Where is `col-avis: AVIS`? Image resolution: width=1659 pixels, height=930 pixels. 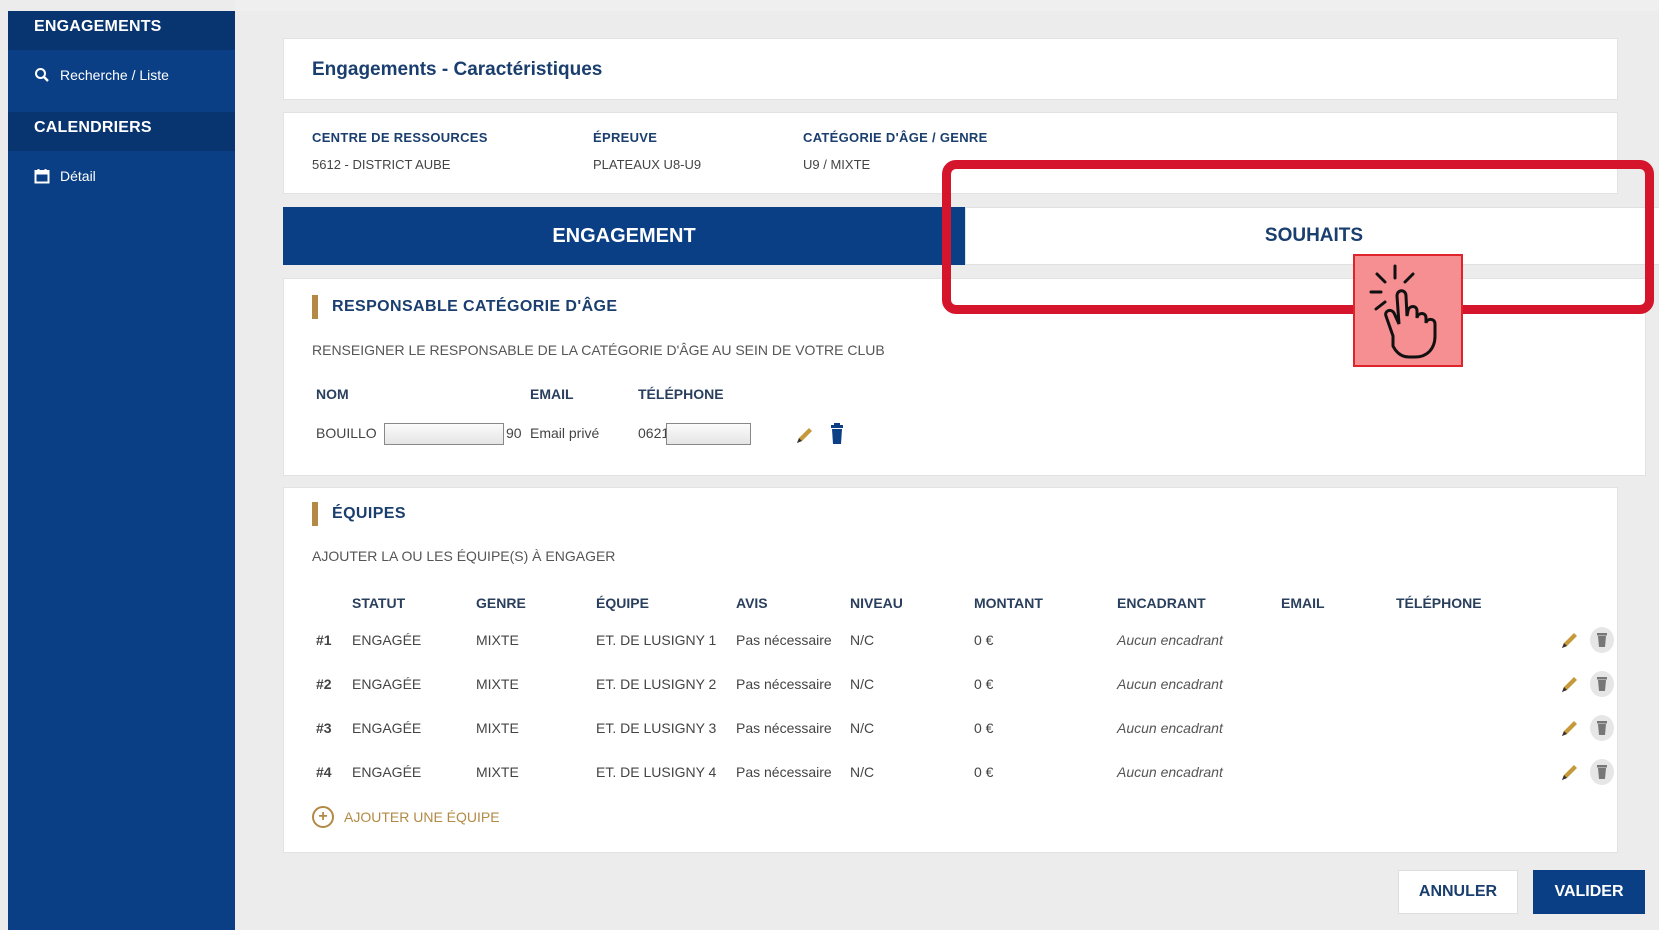 col-avis: AVIS is located at coordinates (752, 603).